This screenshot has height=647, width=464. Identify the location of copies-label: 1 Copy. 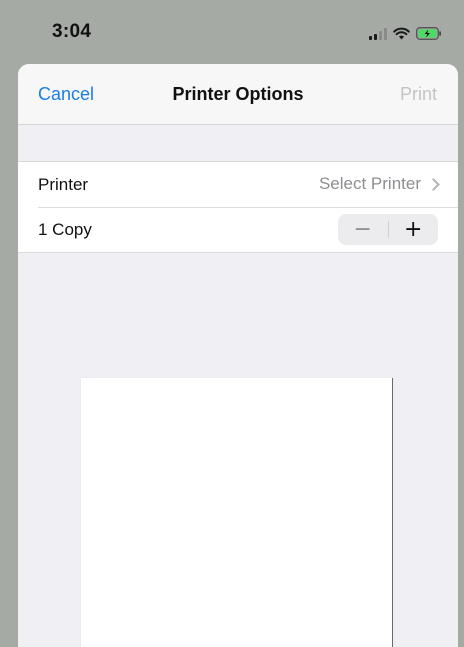
(65, 229).